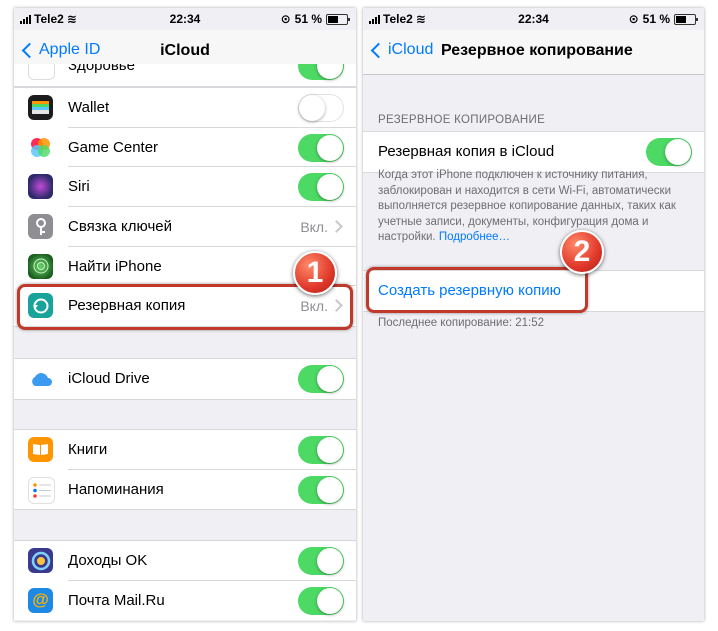  Describe the element at coordinates (321, 72) in the screenshot. I see `toggle-switch` at that location.